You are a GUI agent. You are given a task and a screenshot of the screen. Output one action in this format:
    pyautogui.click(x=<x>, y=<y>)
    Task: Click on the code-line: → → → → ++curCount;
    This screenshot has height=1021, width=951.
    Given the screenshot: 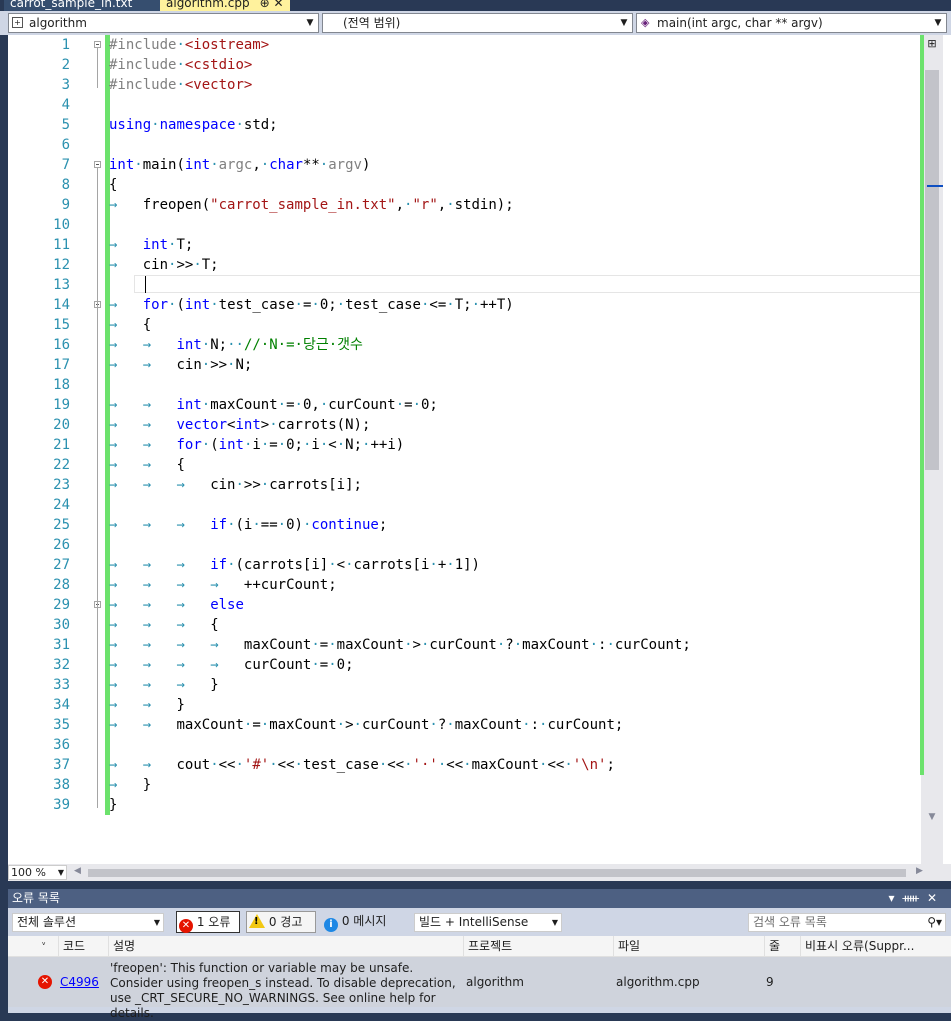 What is the action you would take?
    pyautogui.click(x=223, y=585)
    